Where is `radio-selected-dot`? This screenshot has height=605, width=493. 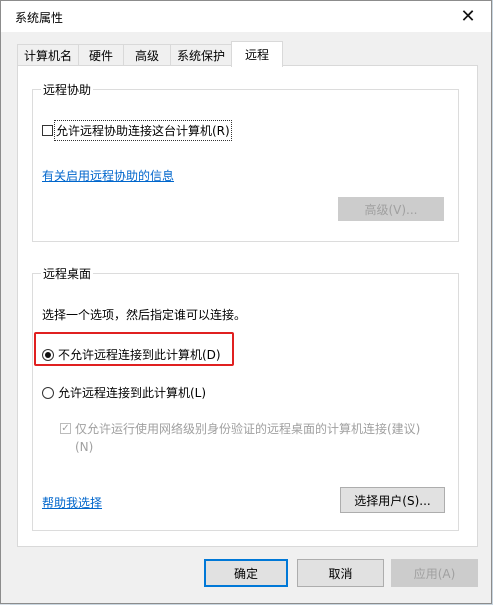 radio-selected-dot is located at coordinates (48, 354).